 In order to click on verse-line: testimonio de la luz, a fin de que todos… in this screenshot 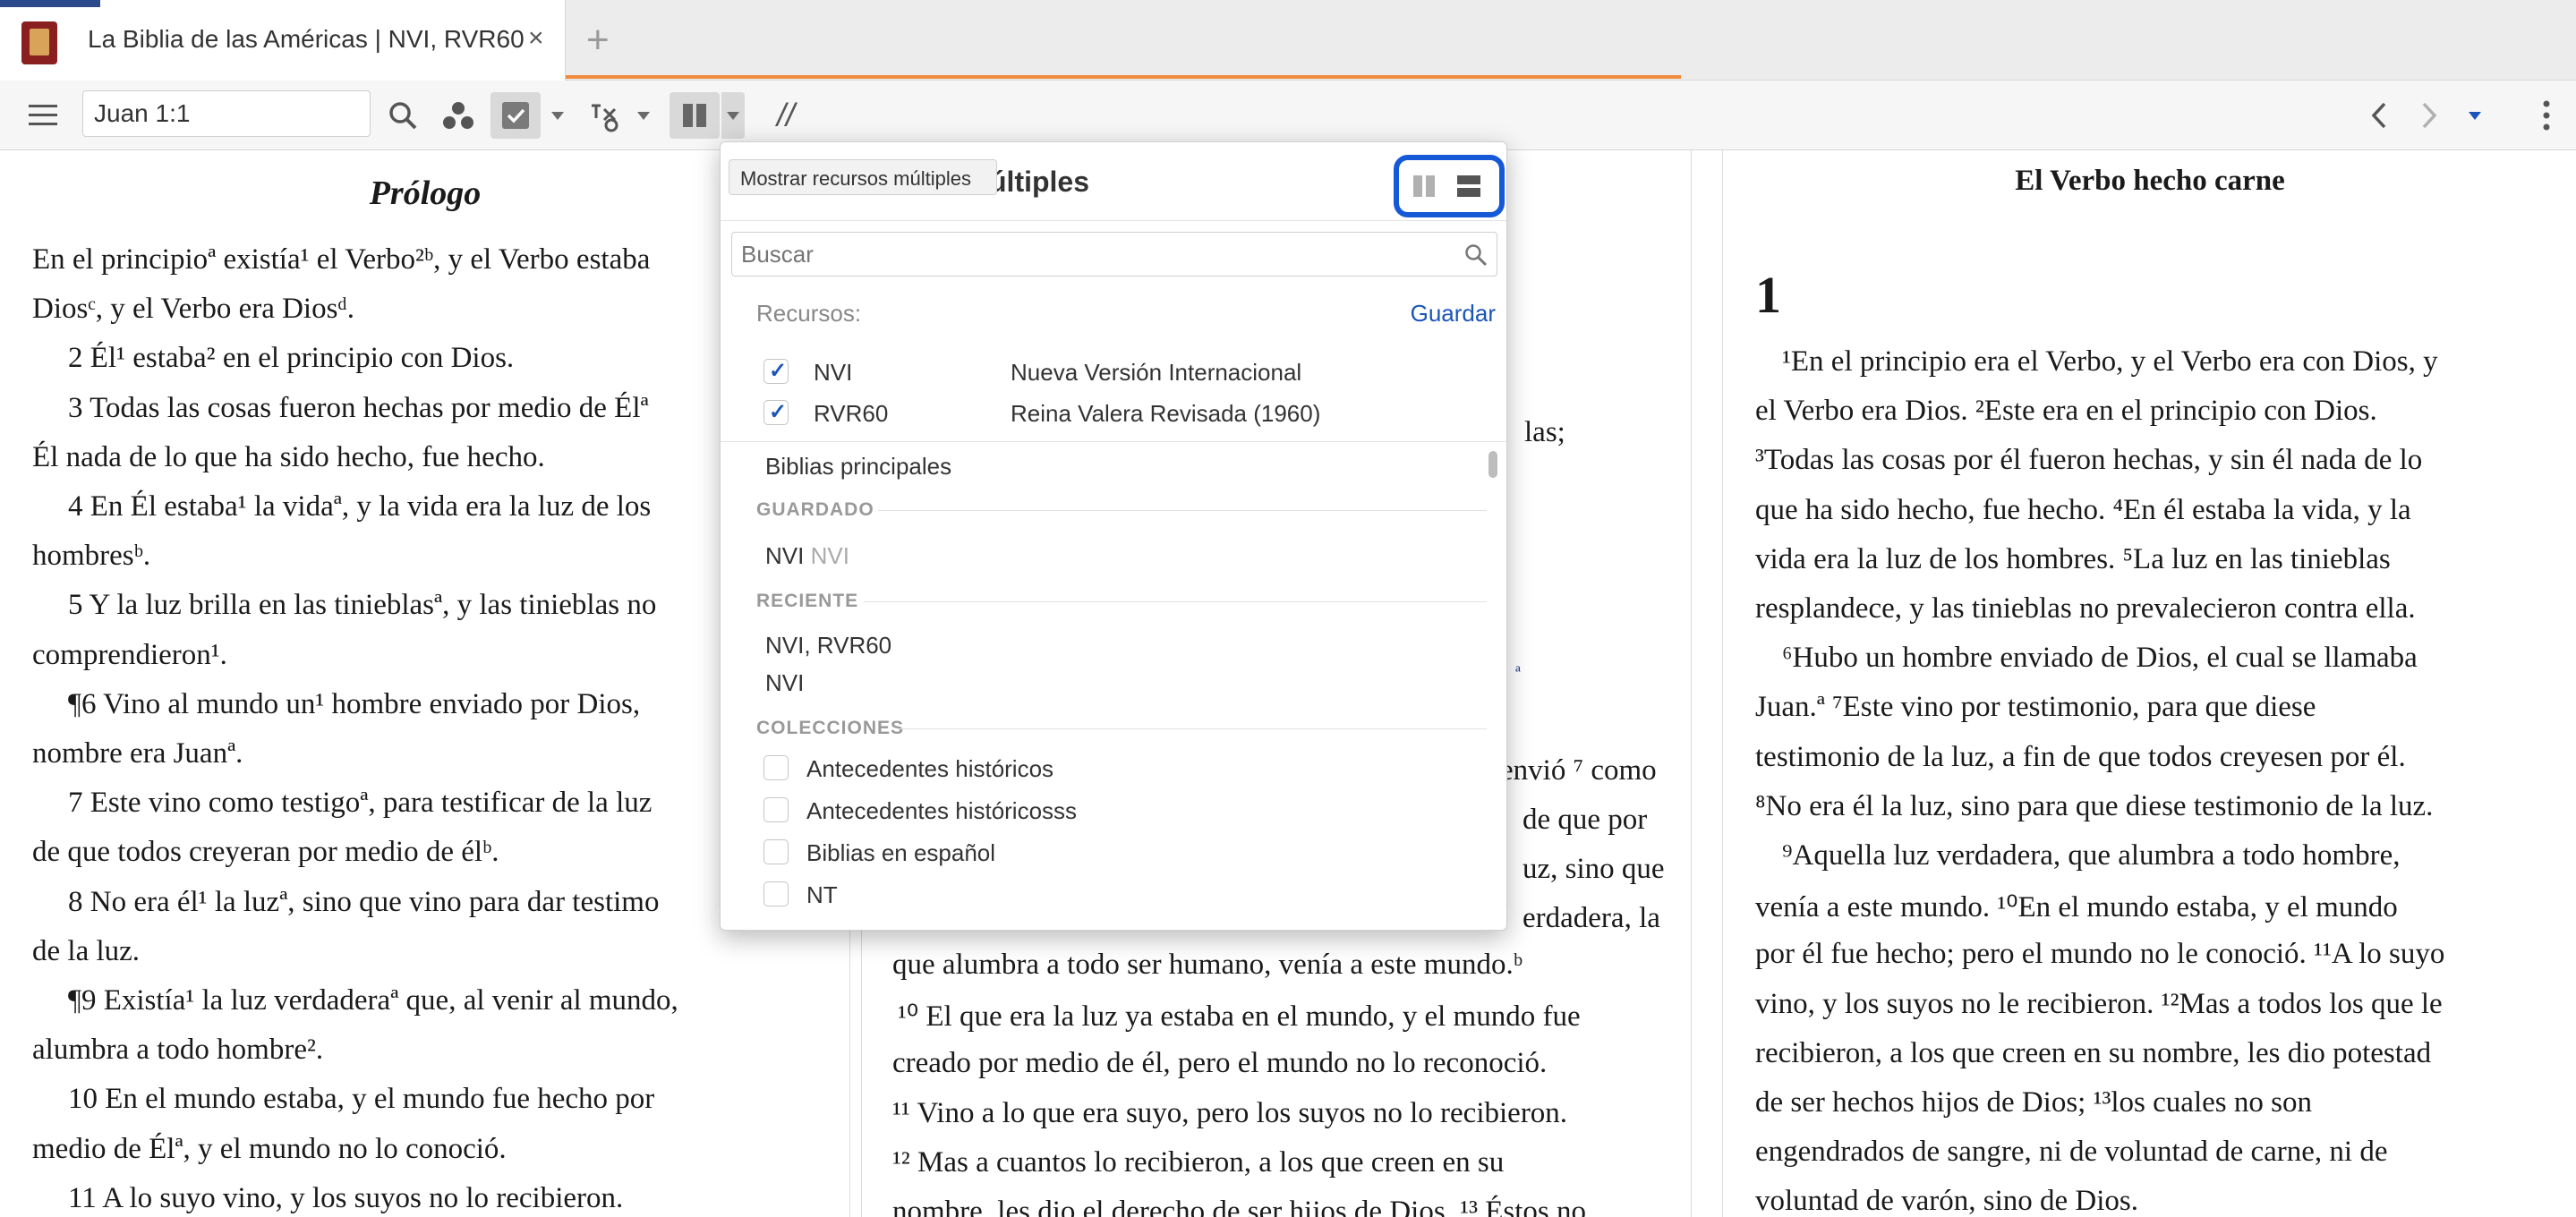, I will do `click(2080, 756)`.